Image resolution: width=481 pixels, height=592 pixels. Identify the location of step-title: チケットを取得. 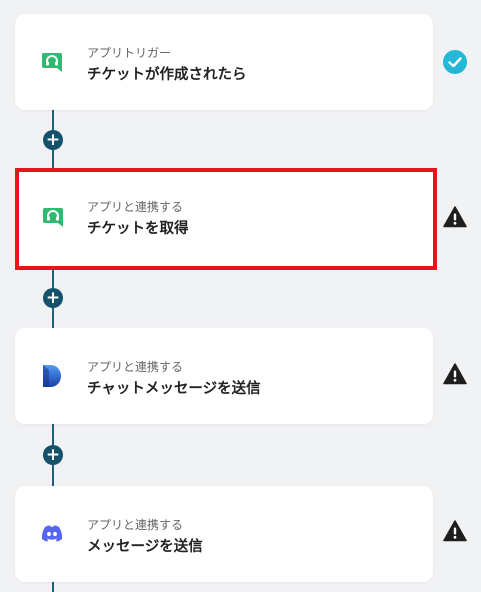
(138, 229).